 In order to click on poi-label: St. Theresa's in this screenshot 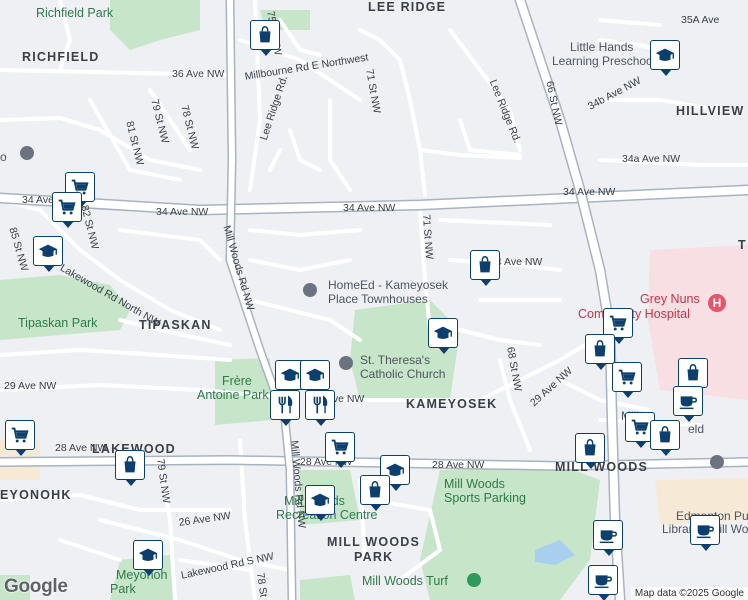, I will do `click(395, 360)`.